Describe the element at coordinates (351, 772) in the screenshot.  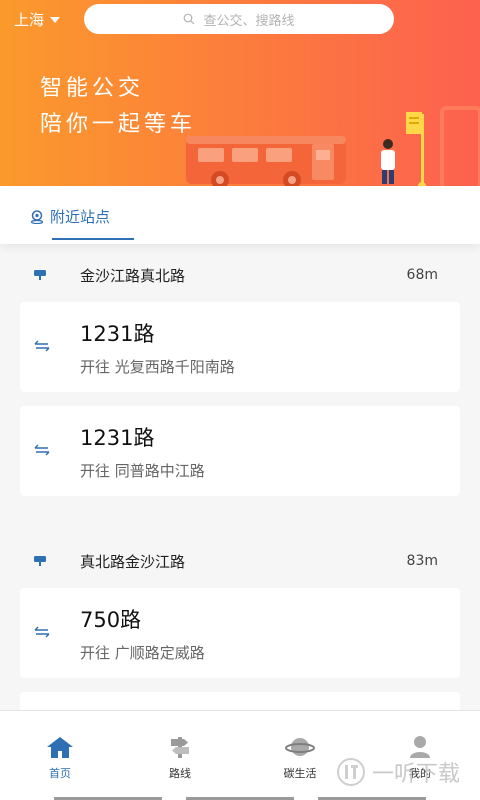
I see `watermark-logo-icon` at that location.